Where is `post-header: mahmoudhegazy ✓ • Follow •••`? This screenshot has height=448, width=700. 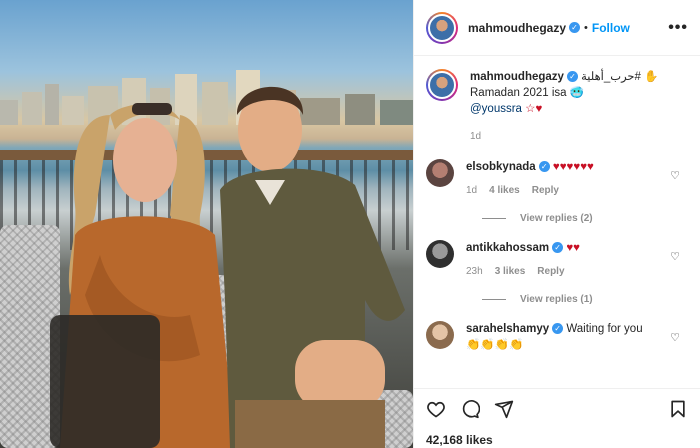 post-header: mahmoudhegazy ✓ • Follow ••• is located at coordinates (557, 28).